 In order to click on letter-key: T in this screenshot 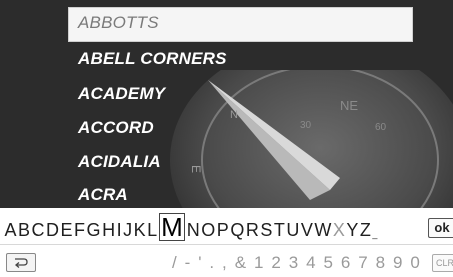, I will do `click(279, 230)`.